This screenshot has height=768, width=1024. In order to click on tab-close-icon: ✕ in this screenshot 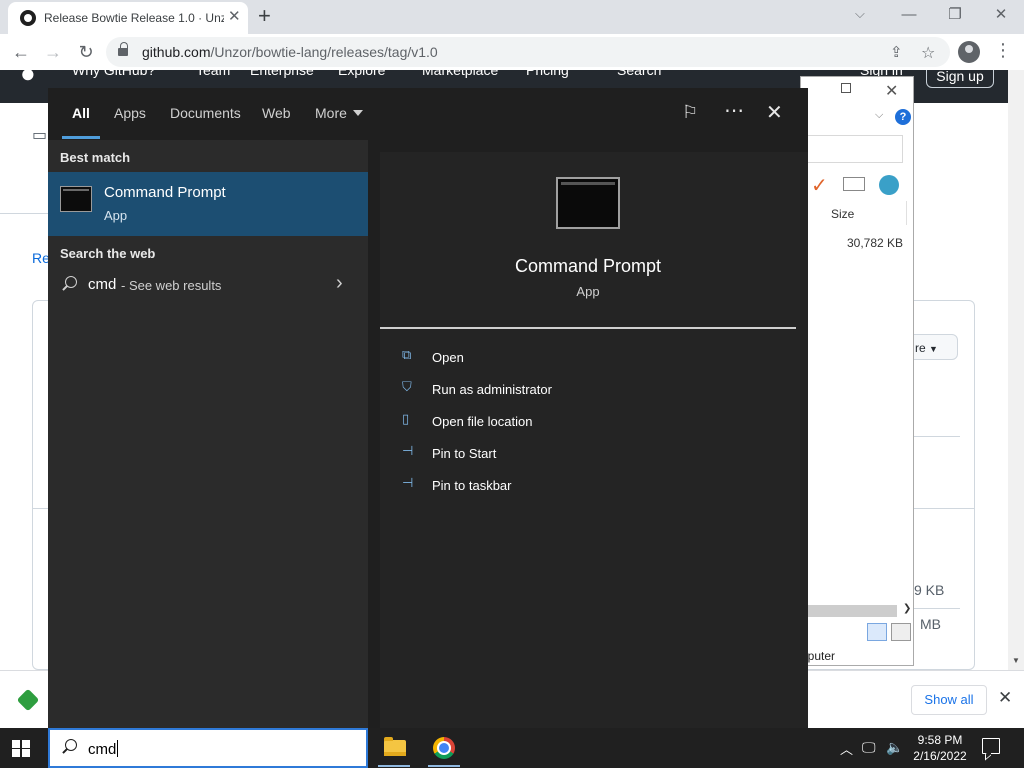, I will do `click(234, 17)`.